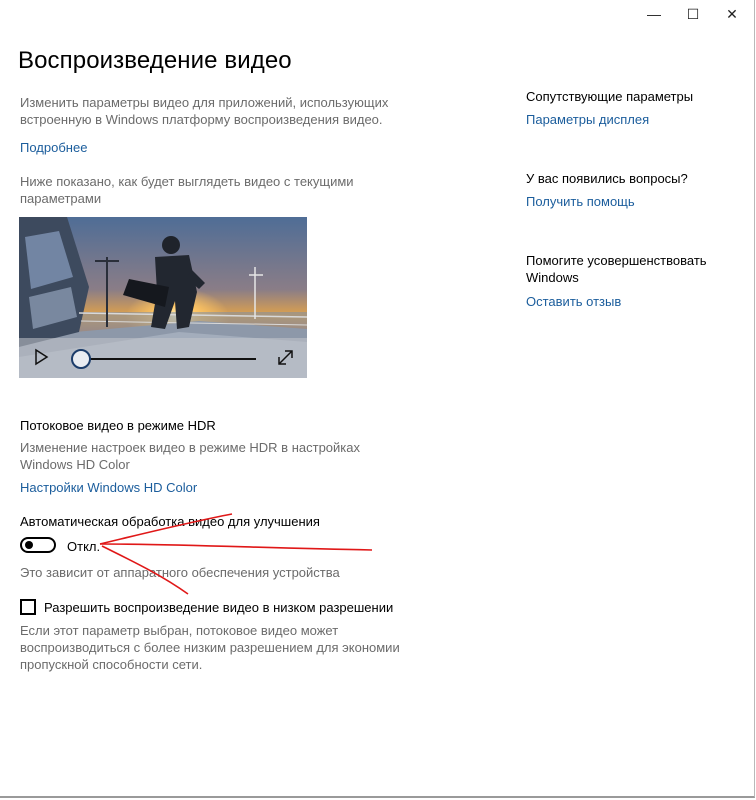 The height and width of the screenshot is (800, 756). I want to click on hdr-heading: Потоковое видео в режиме HDR, so click(118, 425).